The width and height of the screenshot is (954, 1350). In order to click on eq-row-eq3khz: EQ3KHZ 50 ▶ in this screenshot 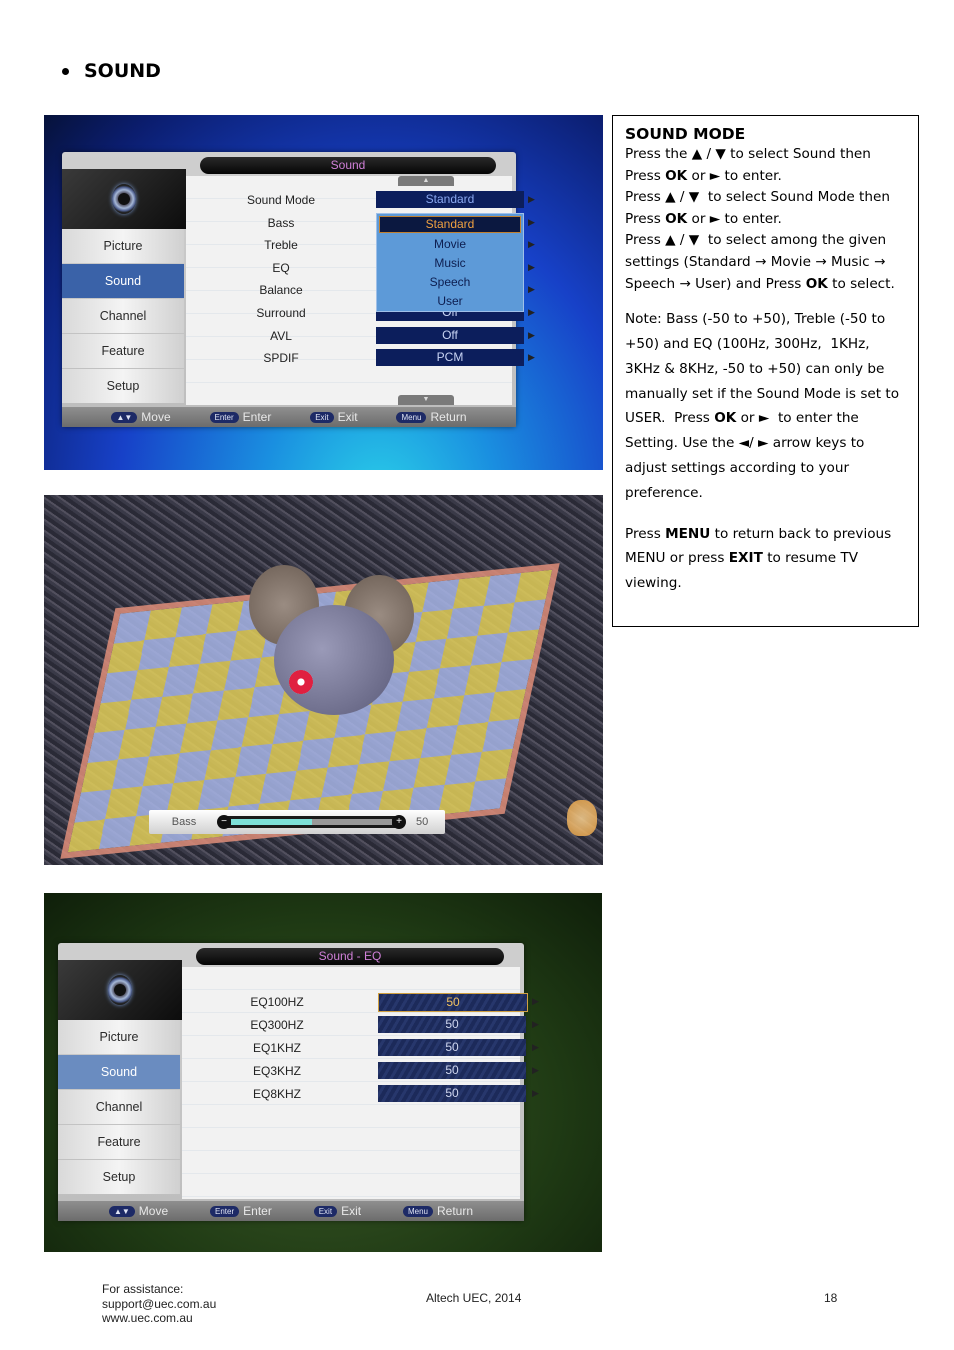, I will do `click(360, 1071)`.